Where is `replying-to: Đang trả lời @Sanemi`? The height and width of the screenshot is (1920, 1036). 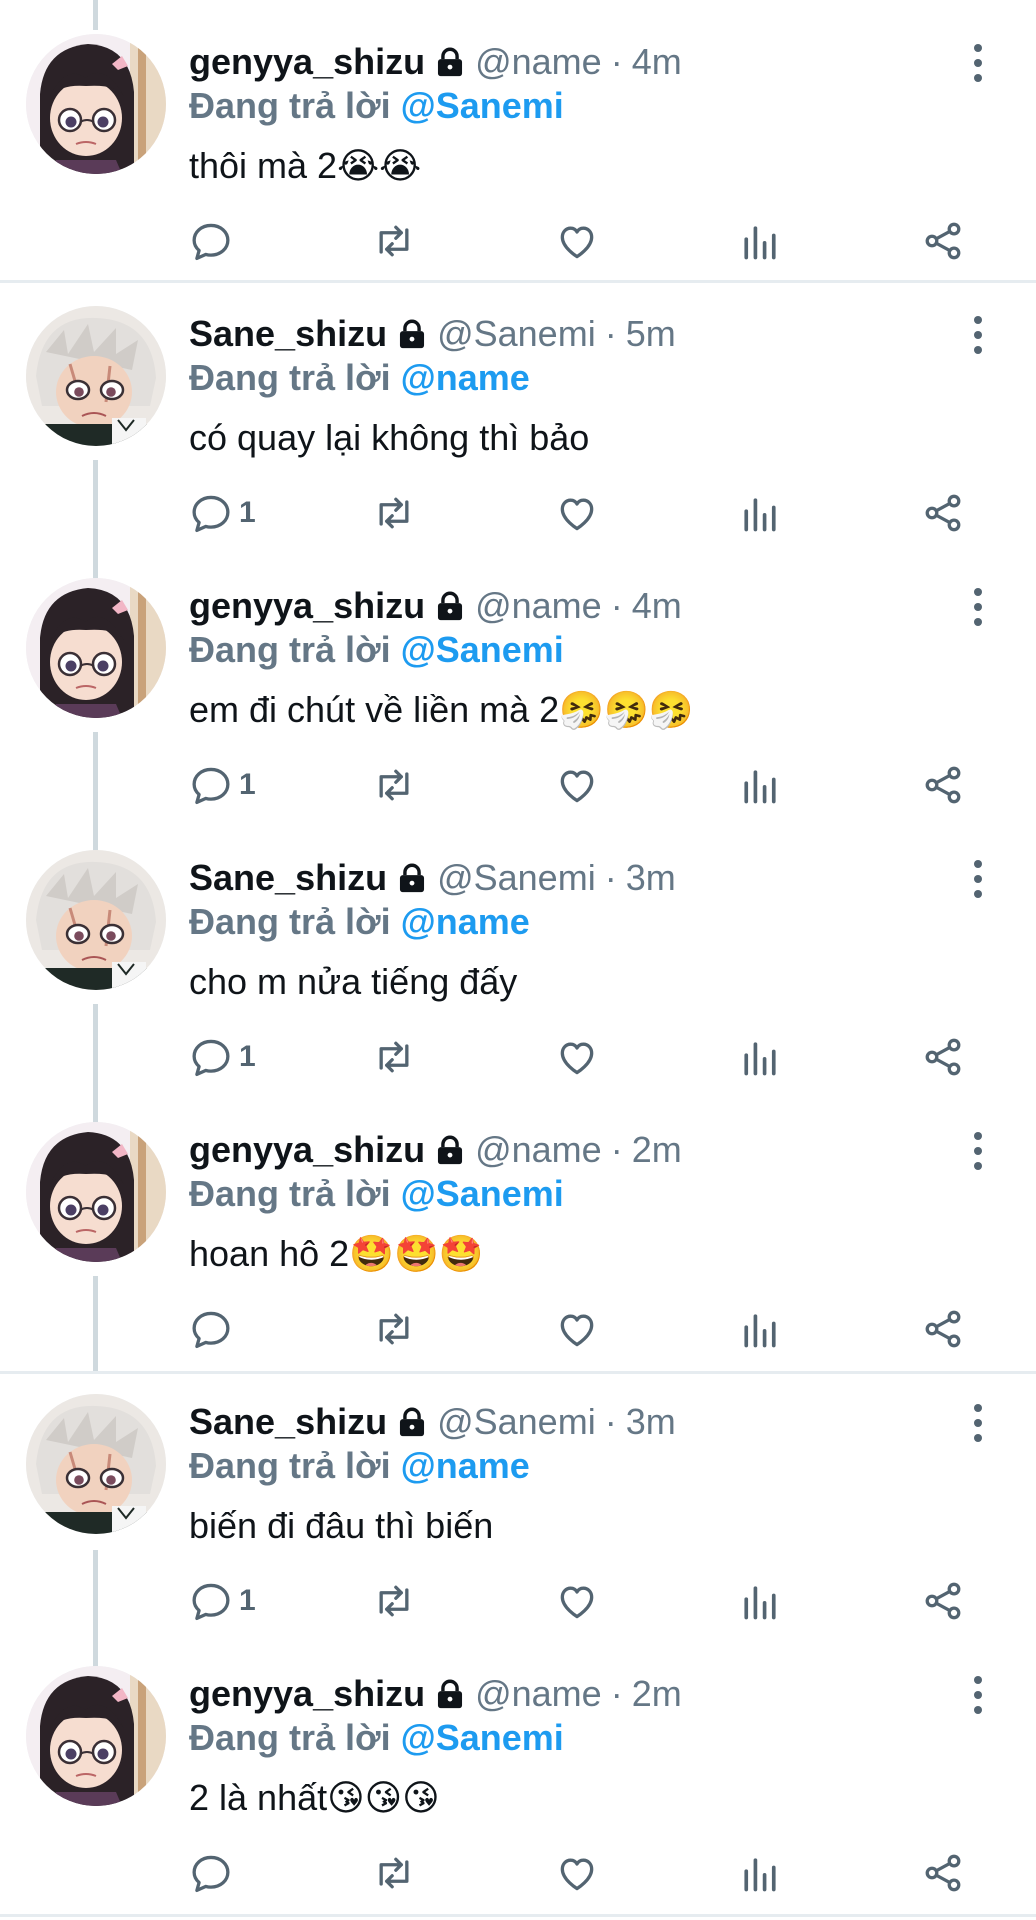
replying-to: Đang trả lời @Sanemi is located at coordinates (376, 1738).